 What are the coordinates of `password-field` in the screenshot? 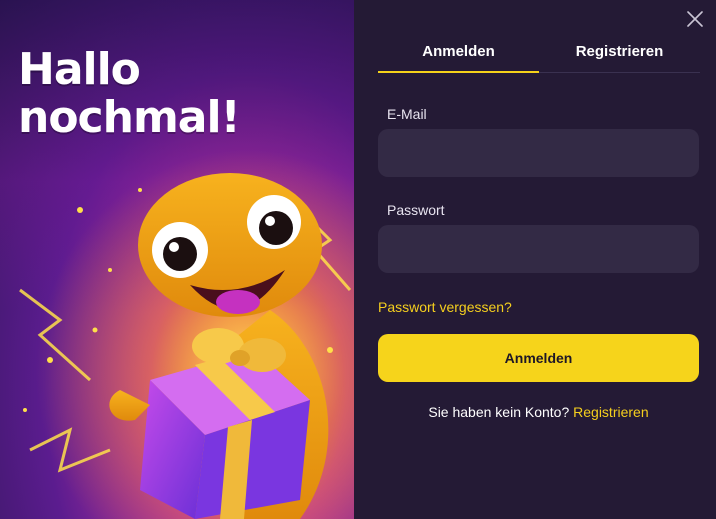 It's located at (538, 249).